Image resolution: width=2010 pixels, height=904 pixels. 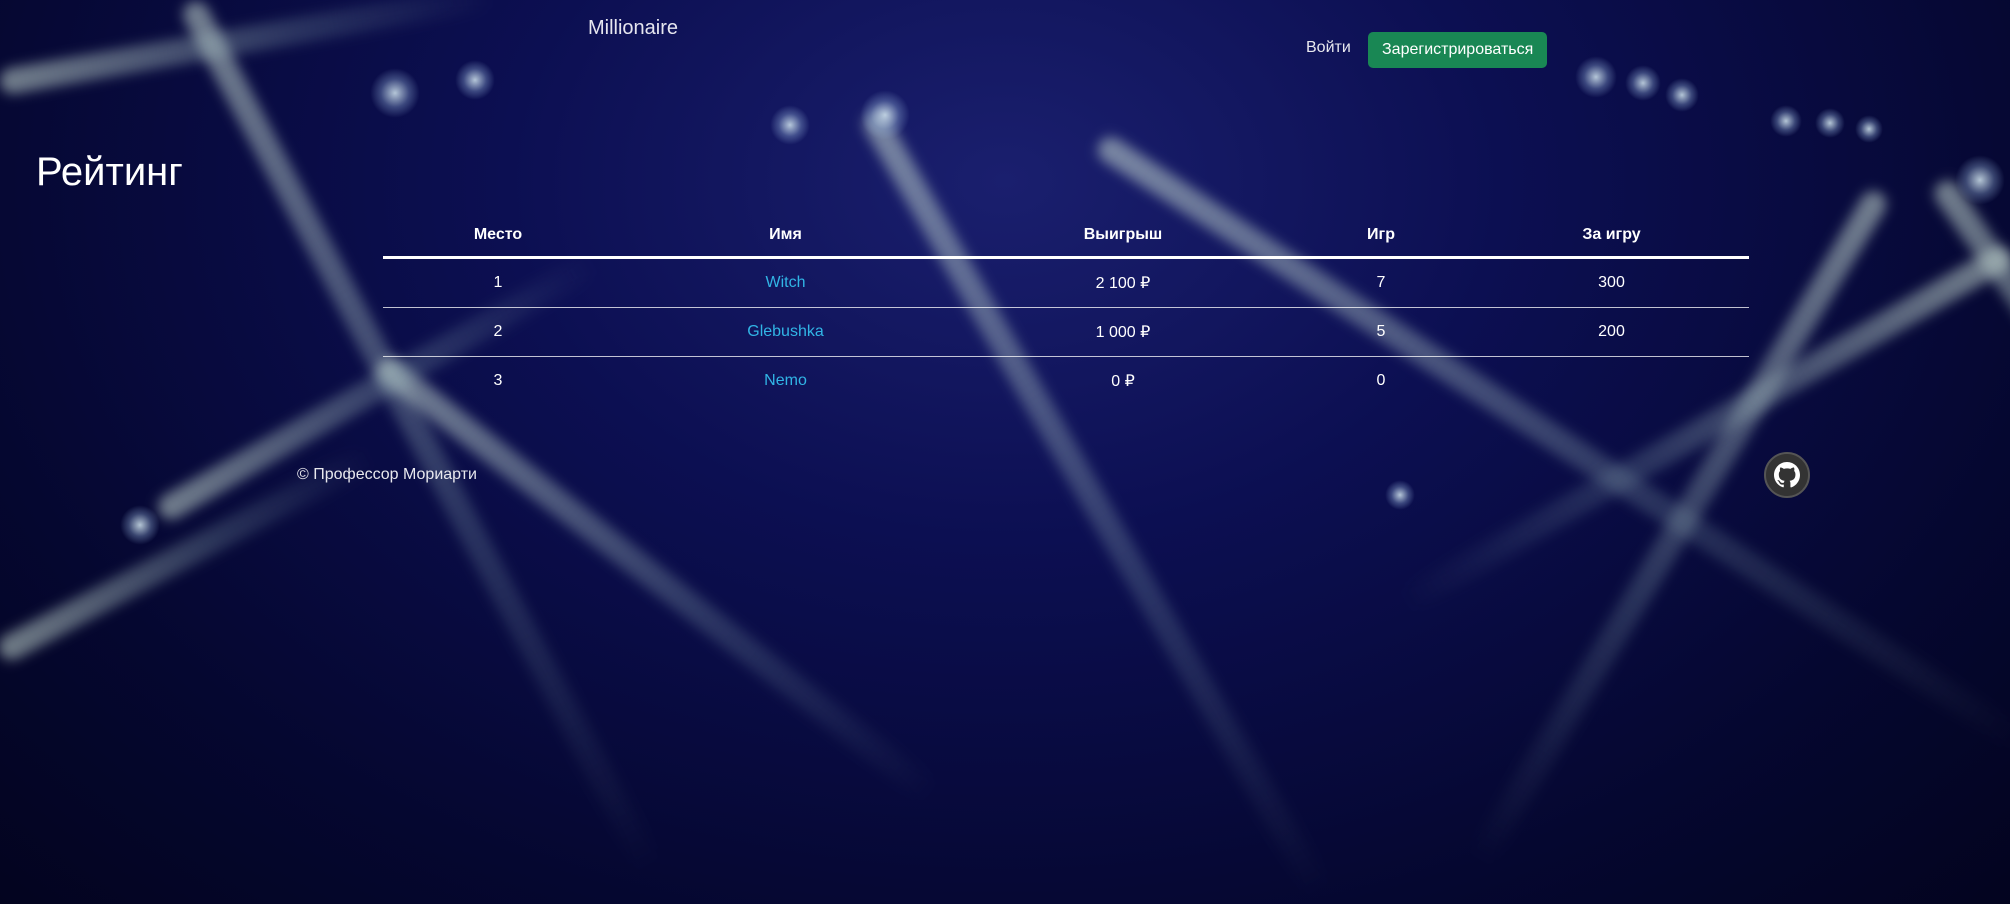 What do you see at coordinates (1611, 282) in the screenshot?
I see `cell-per-game: 300` at bounding box center [1611, 282].